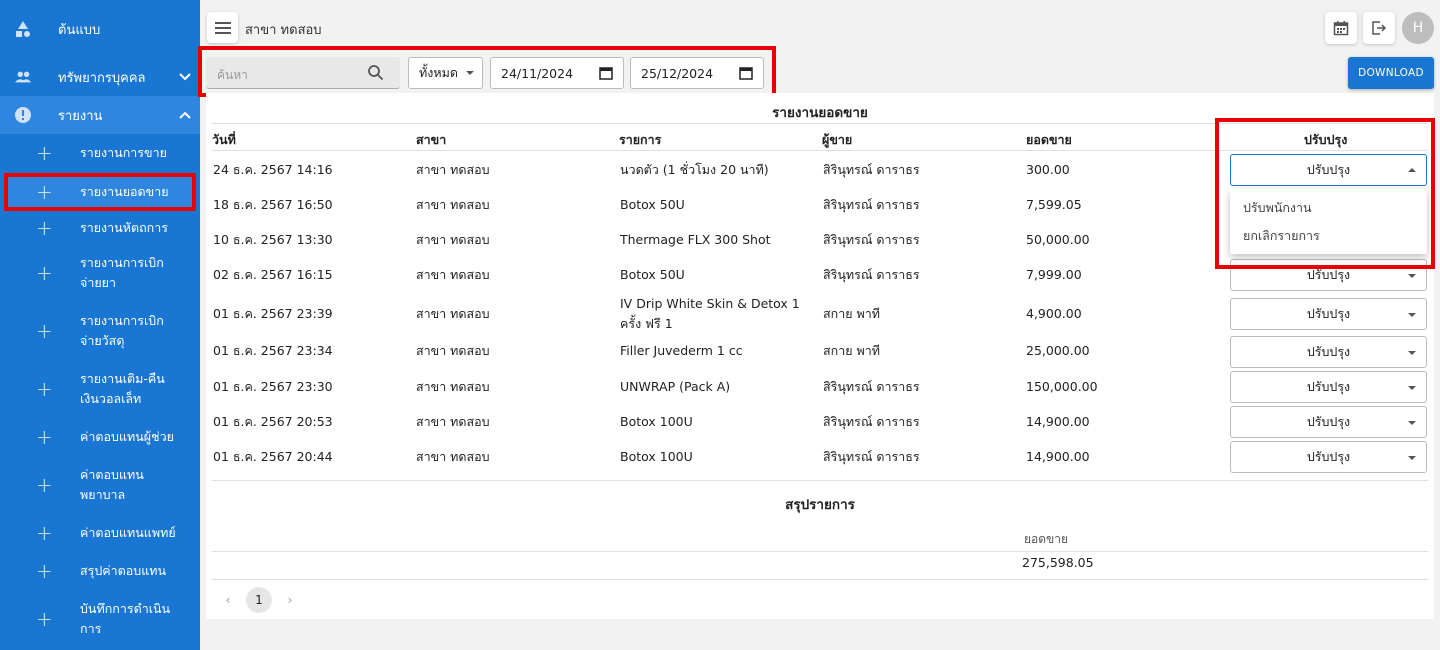 This screenshot has width=1440, height=650. What do you see at coordinates (273, 169) in the screenshot?
I see `cell-date: 24 ธ.ค. 2567 14:16` at bounding box center [273, 169].